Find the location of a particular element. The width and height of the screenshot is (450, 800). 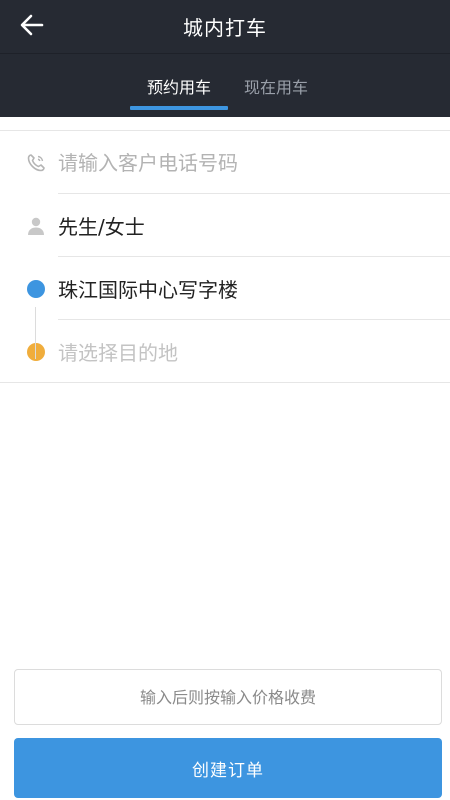

price-field is located at coordinates (228, 697).